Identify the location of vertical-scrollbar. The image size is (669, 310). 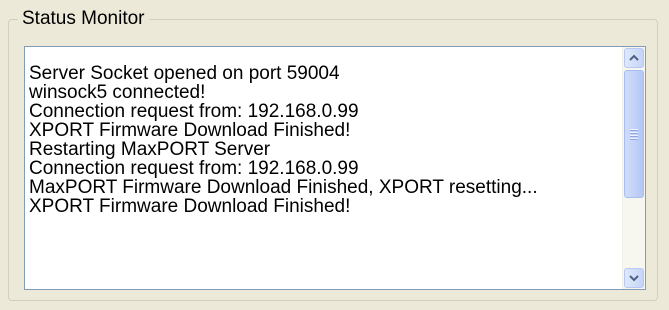
(633, 168).